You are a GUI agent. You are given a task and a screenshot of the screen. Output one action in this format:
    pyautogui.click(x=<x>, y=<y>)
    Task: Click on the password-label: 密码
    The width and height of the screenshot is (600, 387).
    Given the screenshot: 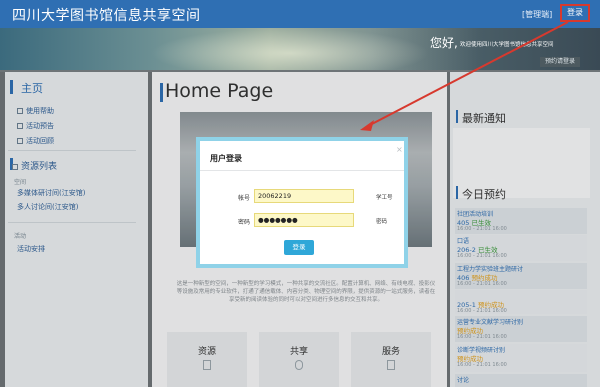 What is the action you would take?
    pyautogui.click(x=244, y=222)
    